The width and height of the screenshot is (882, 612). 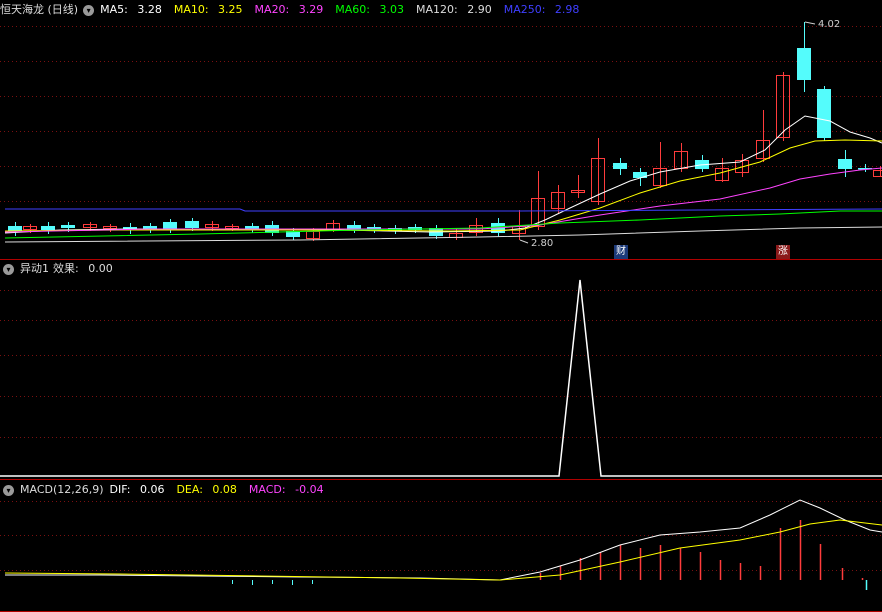 I want to click on ma20-line, so click(x=443, y=200).